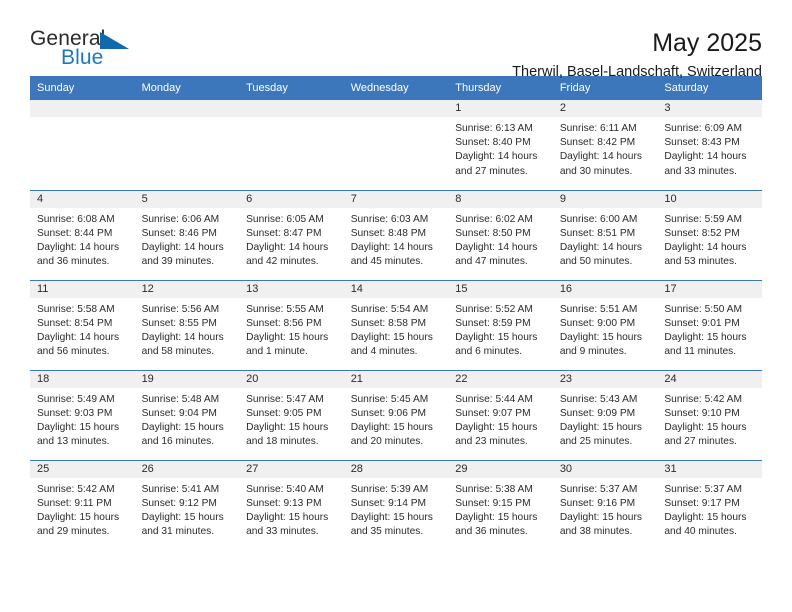  What do you see at coordinates (494, 128) in the screenshot?
I see `day-sunrise-text: Sunrise: 6:13 AM` at bounding box center [494, 128].